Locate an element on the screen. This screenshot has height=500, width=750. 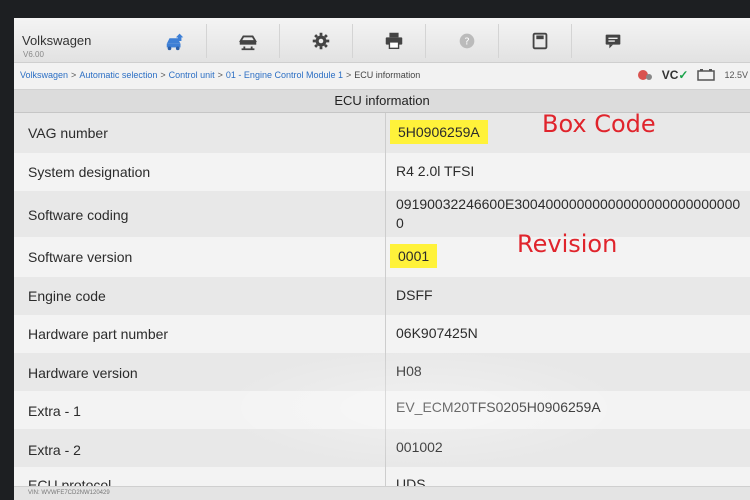
print-button is located at coordinates (394, 41).